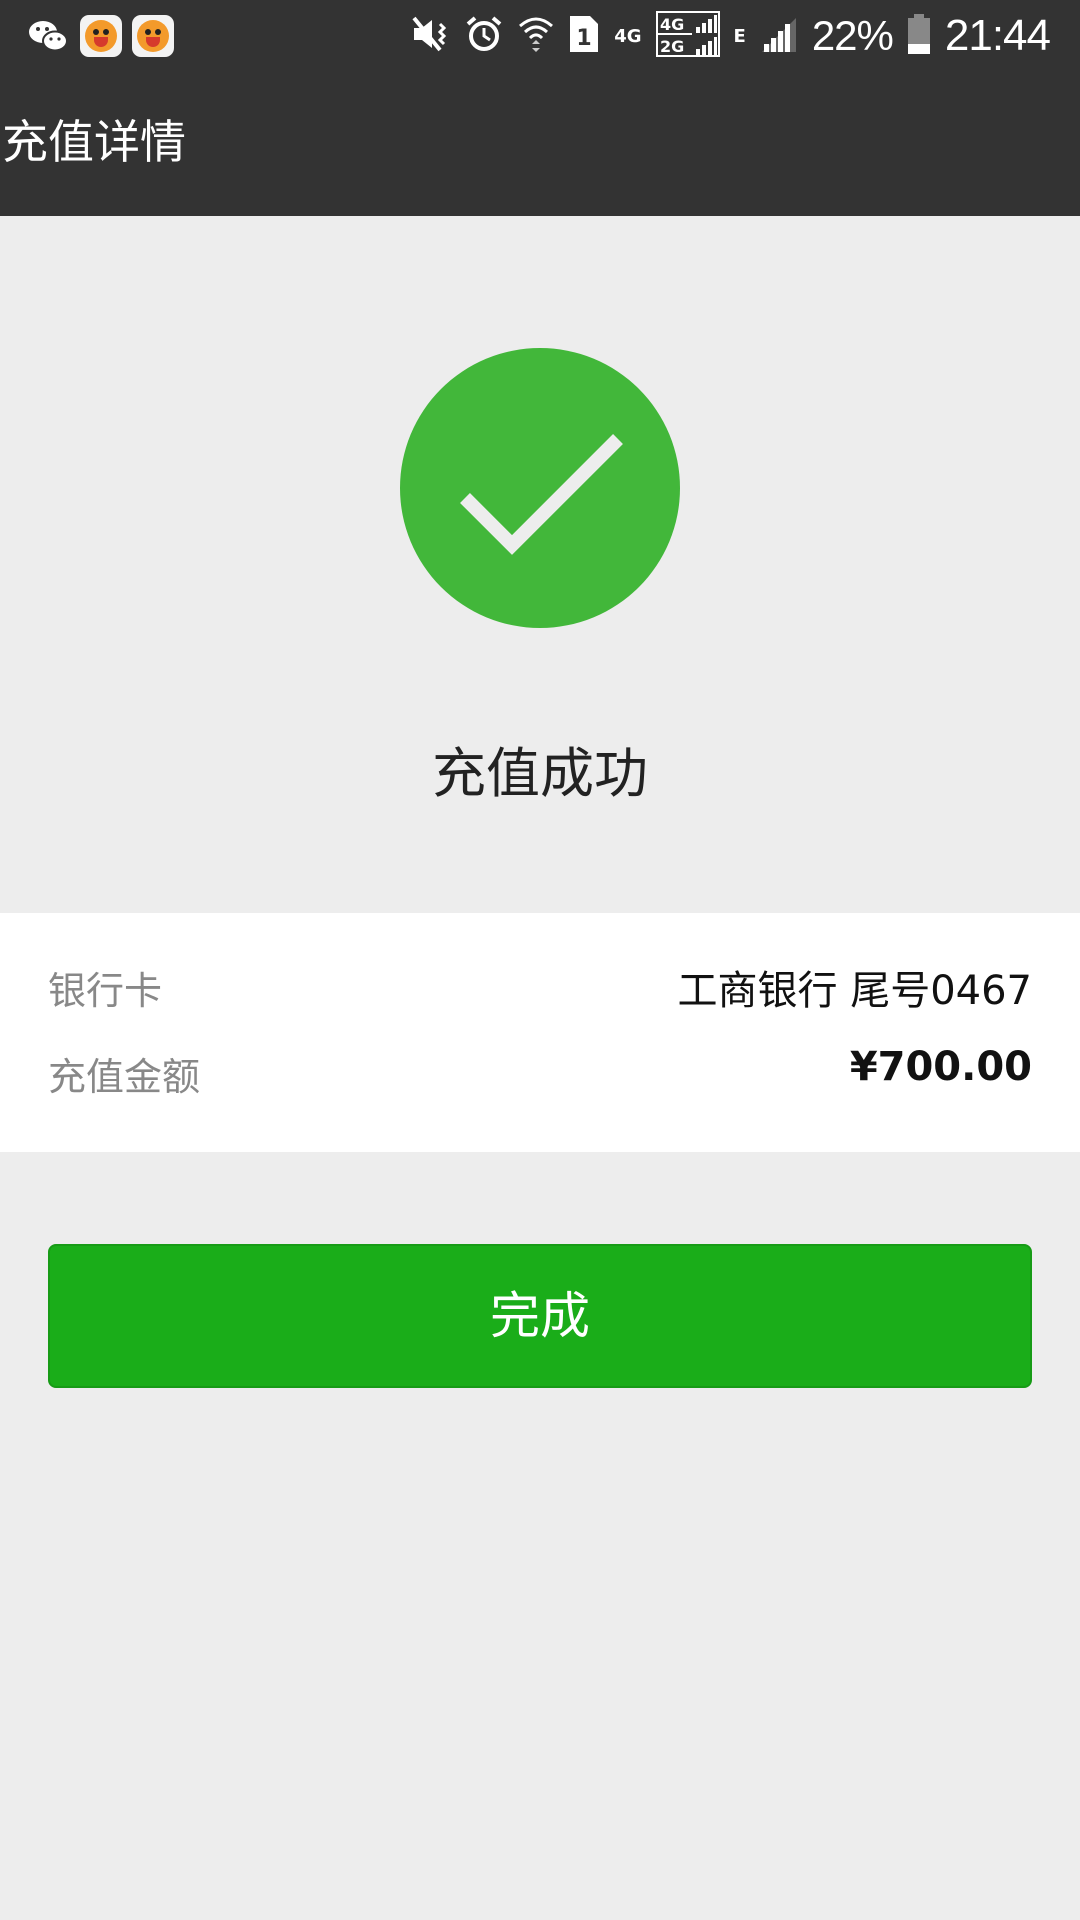 The image size is (1080, 1920). I want to click on network-4g-sub: 4G, so click(672, 24).